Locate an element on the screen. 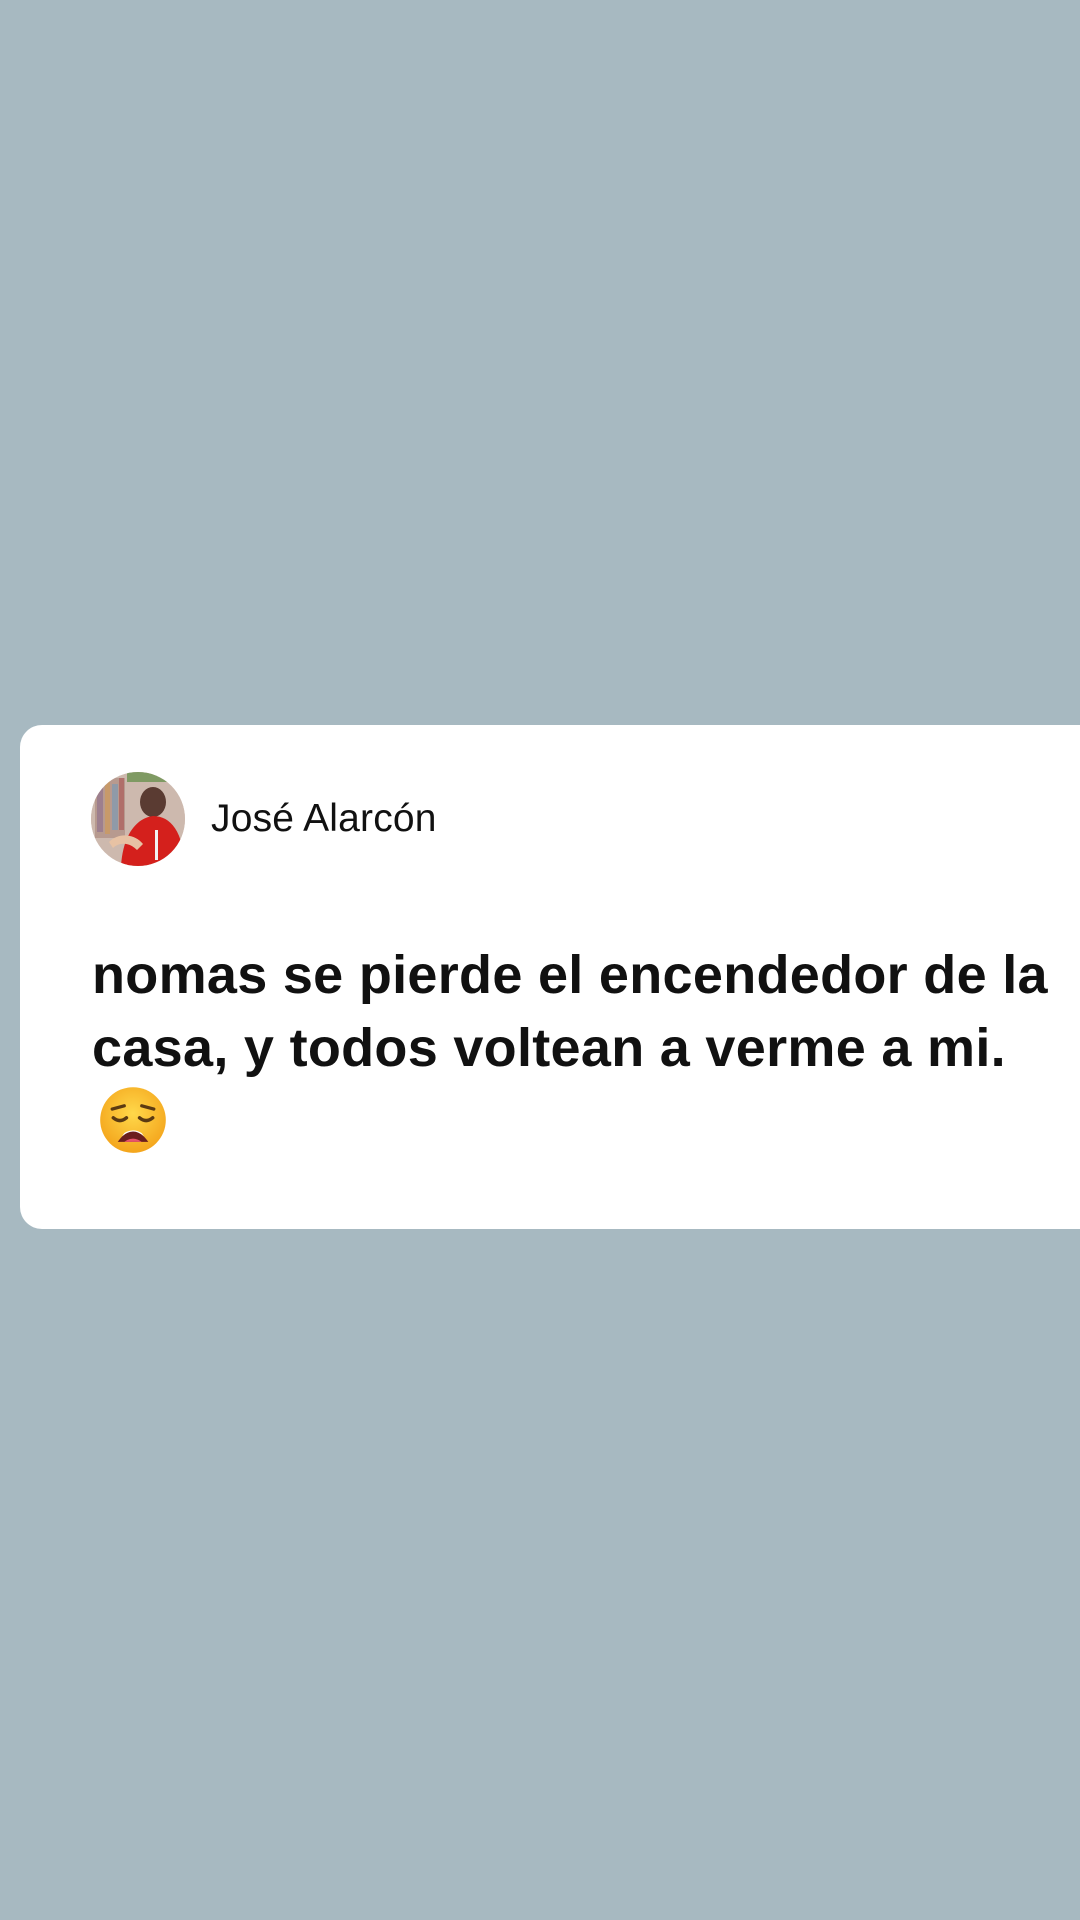 Image resolution: width=1080 pixels, height=1920 pixels. avatar is located at coordinates (138, 819).